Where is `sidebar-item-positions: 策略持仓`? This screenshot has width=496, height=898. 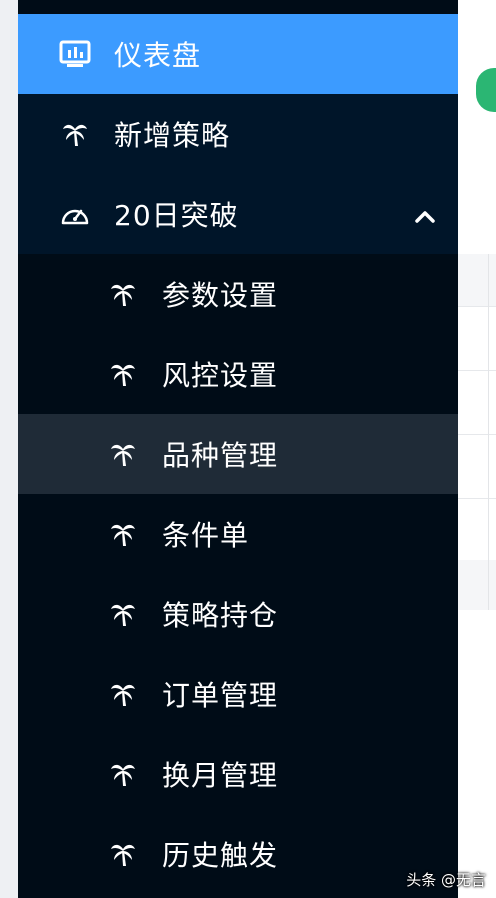 sidebar-item-positions: 策略持仓 is located at coordinates (238, 614).